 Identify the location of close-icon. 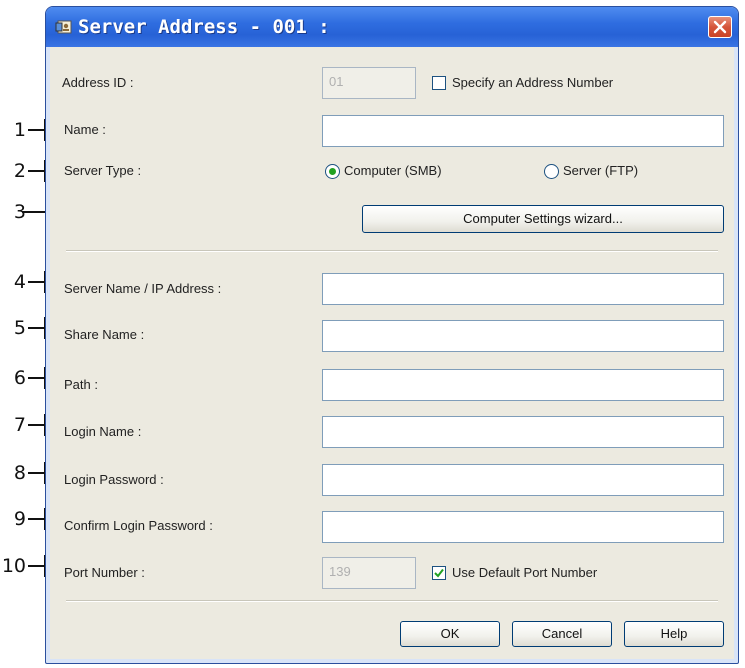
(720, 27).